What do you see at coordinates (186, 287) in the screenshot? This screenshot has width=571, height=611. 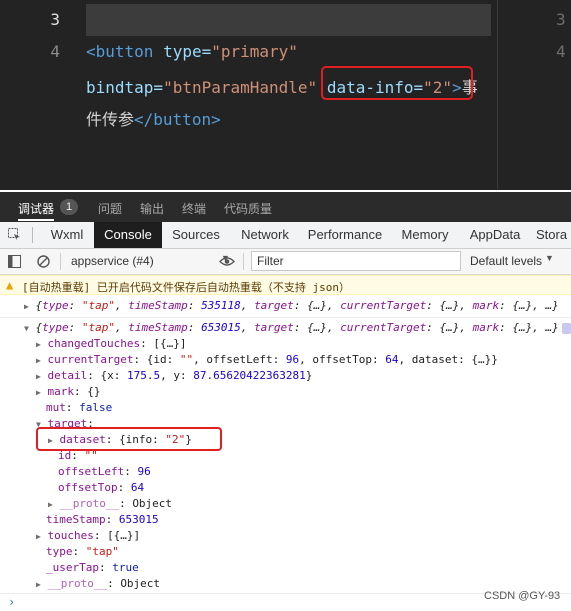 I see `warning-text: [自动热重载] 已开启代码文件保存后自动热重载（不支持 json）` at bounding box center [186, 287].